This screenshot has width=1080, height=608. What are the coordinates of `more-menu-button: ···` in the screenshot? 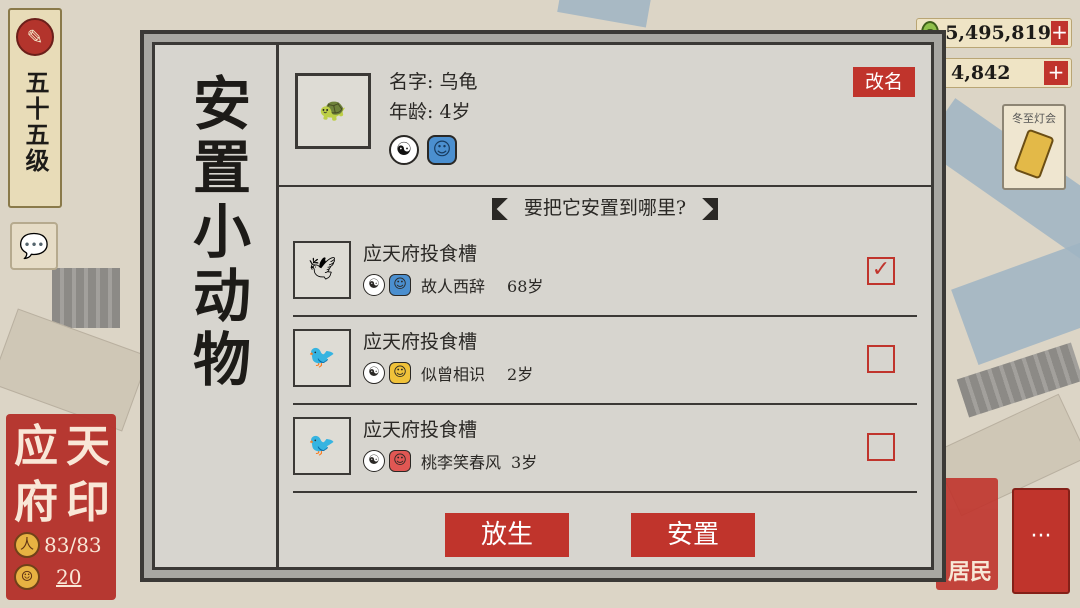 It's located at (1041, 541).